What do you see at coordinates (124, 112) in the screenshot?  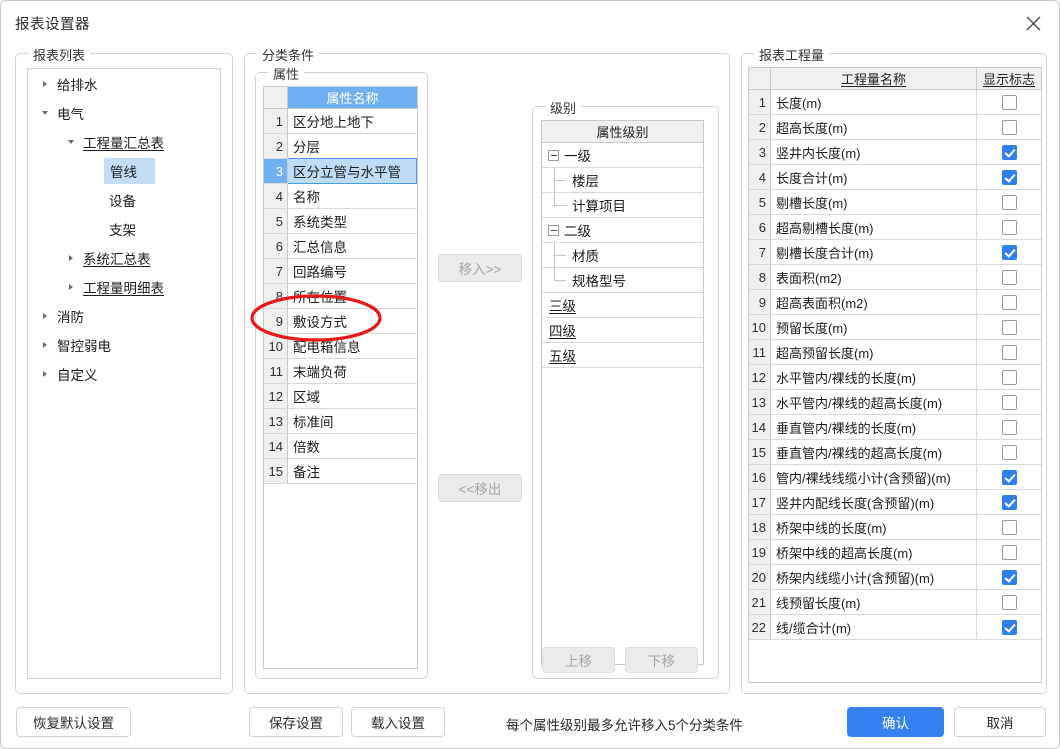 I see `report-tree-item: 电气` at bounding box center [124, 112].